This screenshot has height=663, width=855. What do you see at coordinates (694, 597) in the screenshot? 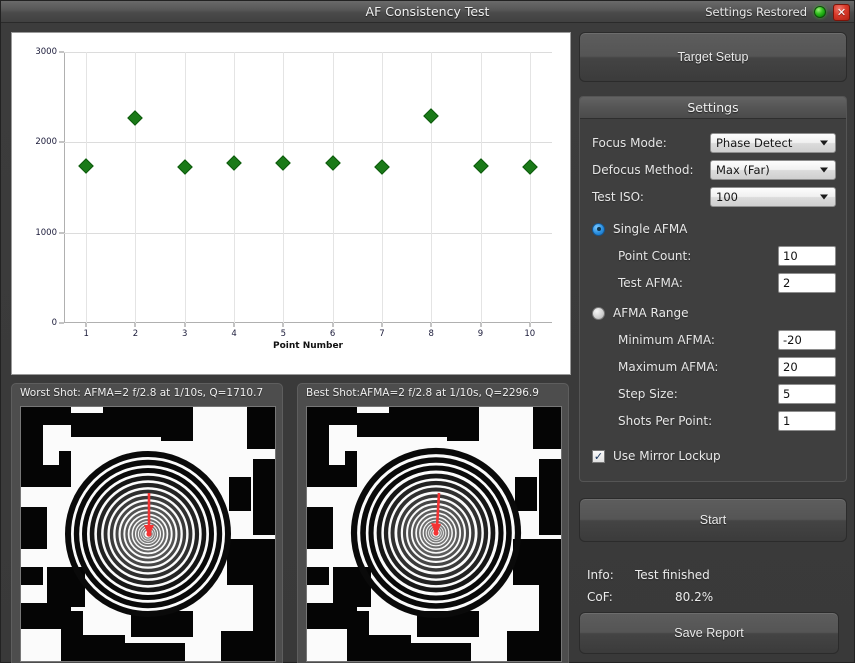
I see `cof-value: 80.2%` at bounding box center [694, 597].